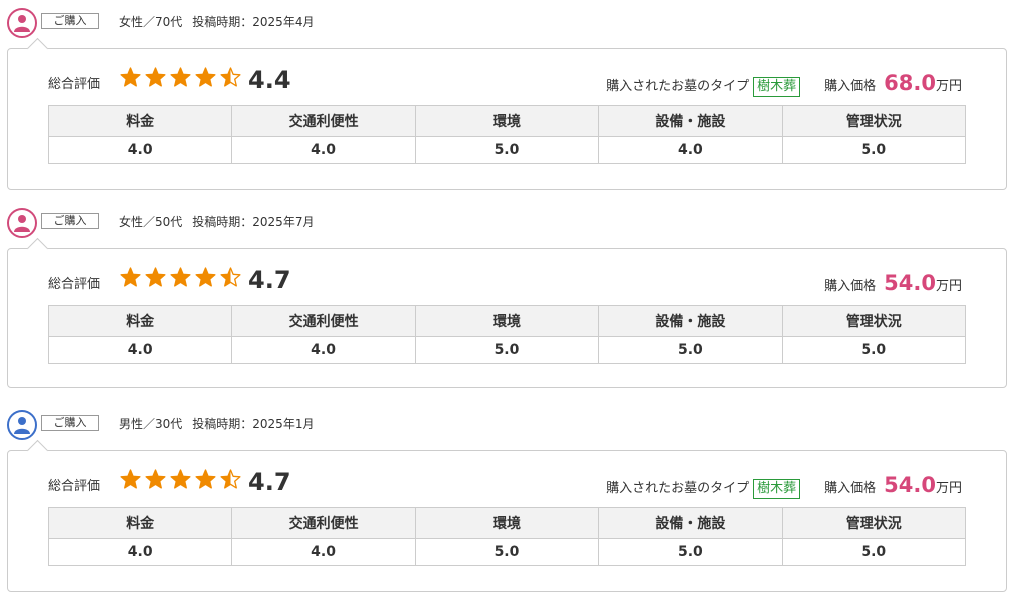 This screenshot has height=600, width=1015. I want to click on author-info: 男性／30代, so click(151, 424).